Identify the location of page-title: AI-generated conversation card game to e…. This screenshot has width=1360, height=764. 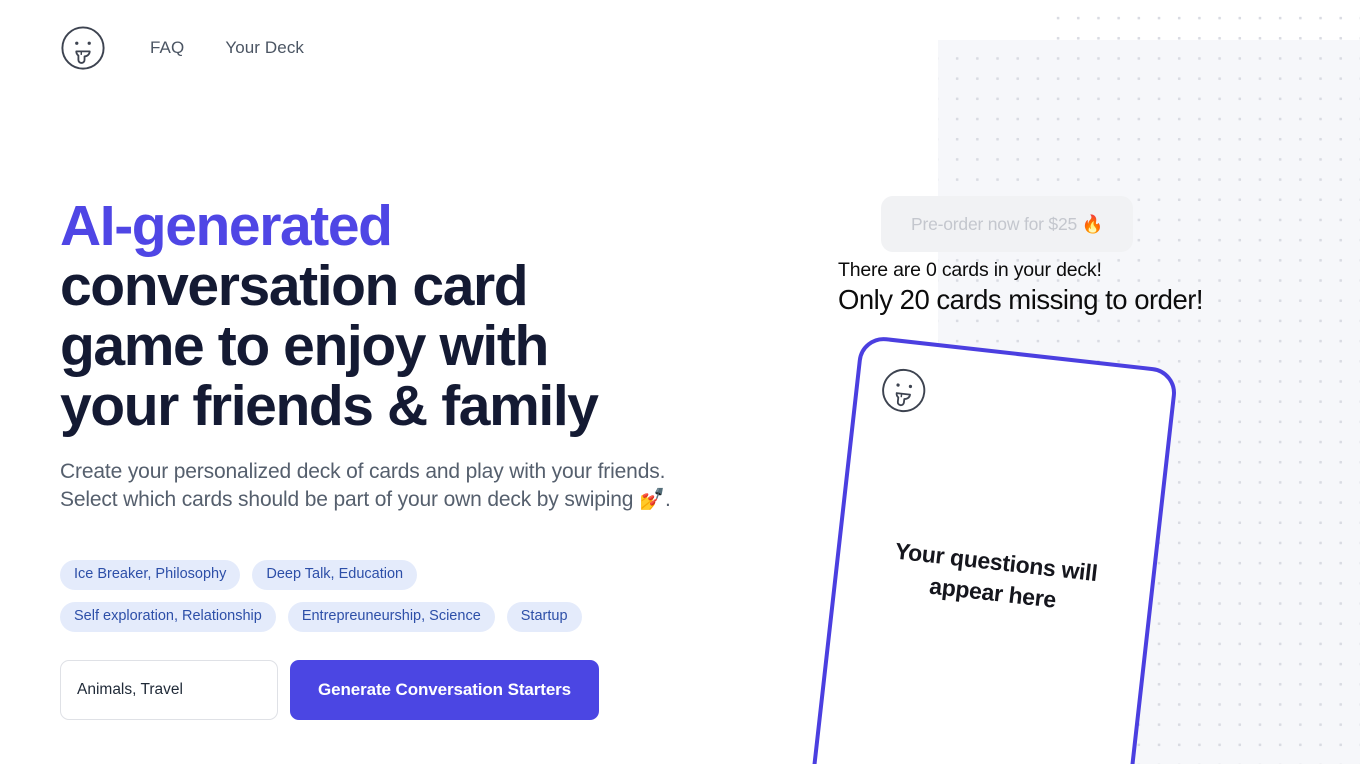
(370, 316).